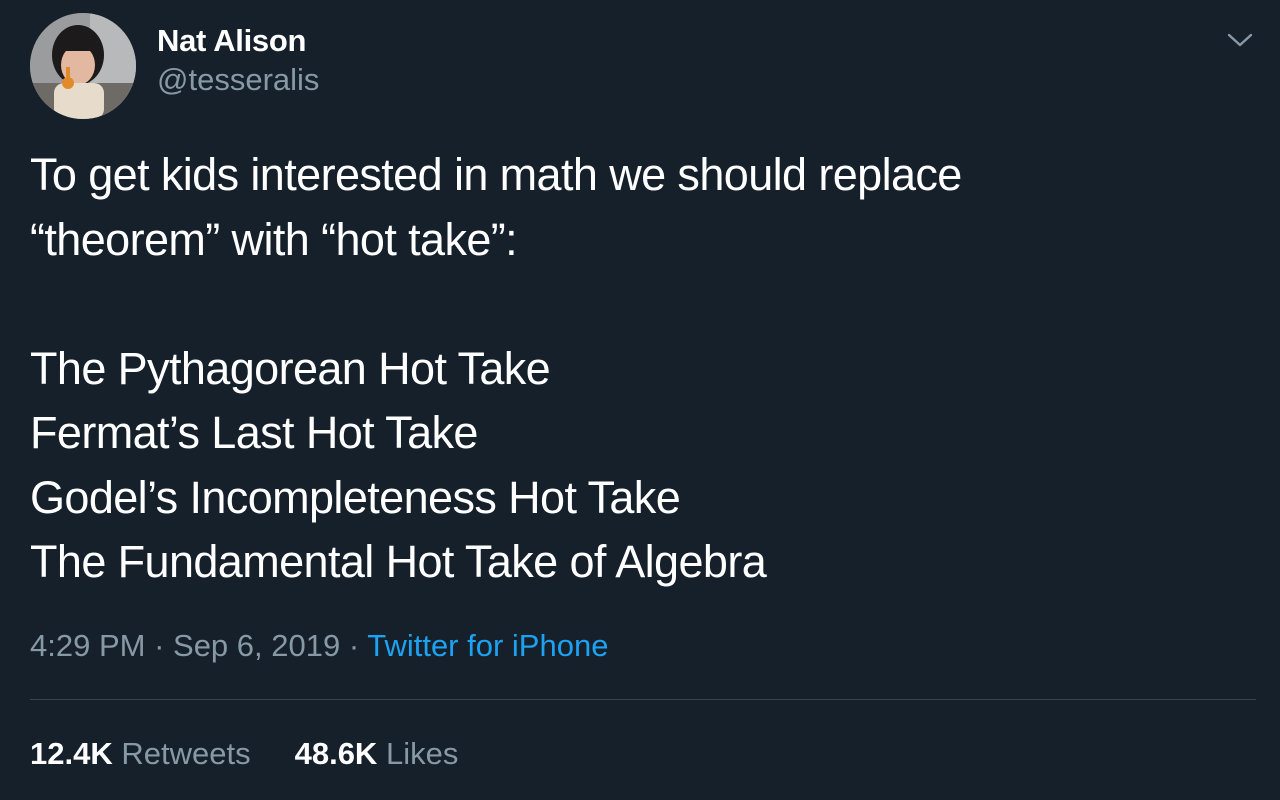 The width and height of the screenshot is (1280, 800). Describe the element at coordinates (640, 304) in the screenshot. I see `tweet-text-line` at that location.